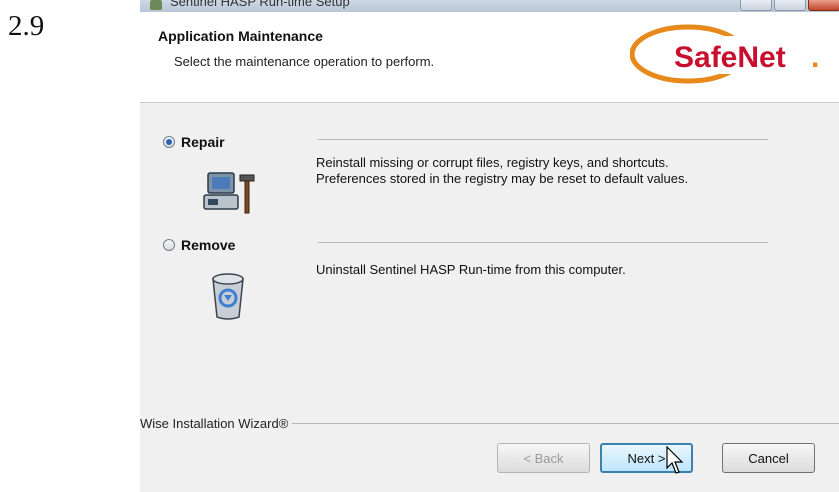  Describe the element at coordinates (216, 423) in the screenshot. I see `wizard-label: Wise Installation Wizard®` at that location.